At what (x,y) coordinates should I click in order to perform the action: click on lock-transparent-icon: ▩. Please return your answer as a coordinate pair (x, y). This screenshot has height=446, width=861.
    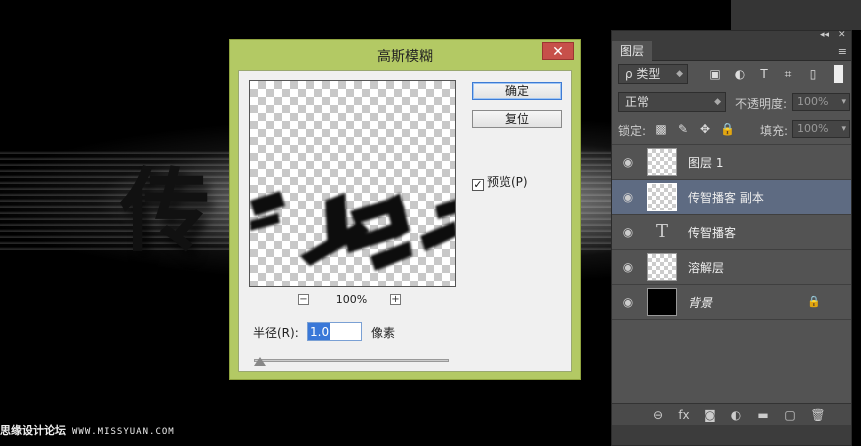
    Looking at the image, I should click on (661, 129).